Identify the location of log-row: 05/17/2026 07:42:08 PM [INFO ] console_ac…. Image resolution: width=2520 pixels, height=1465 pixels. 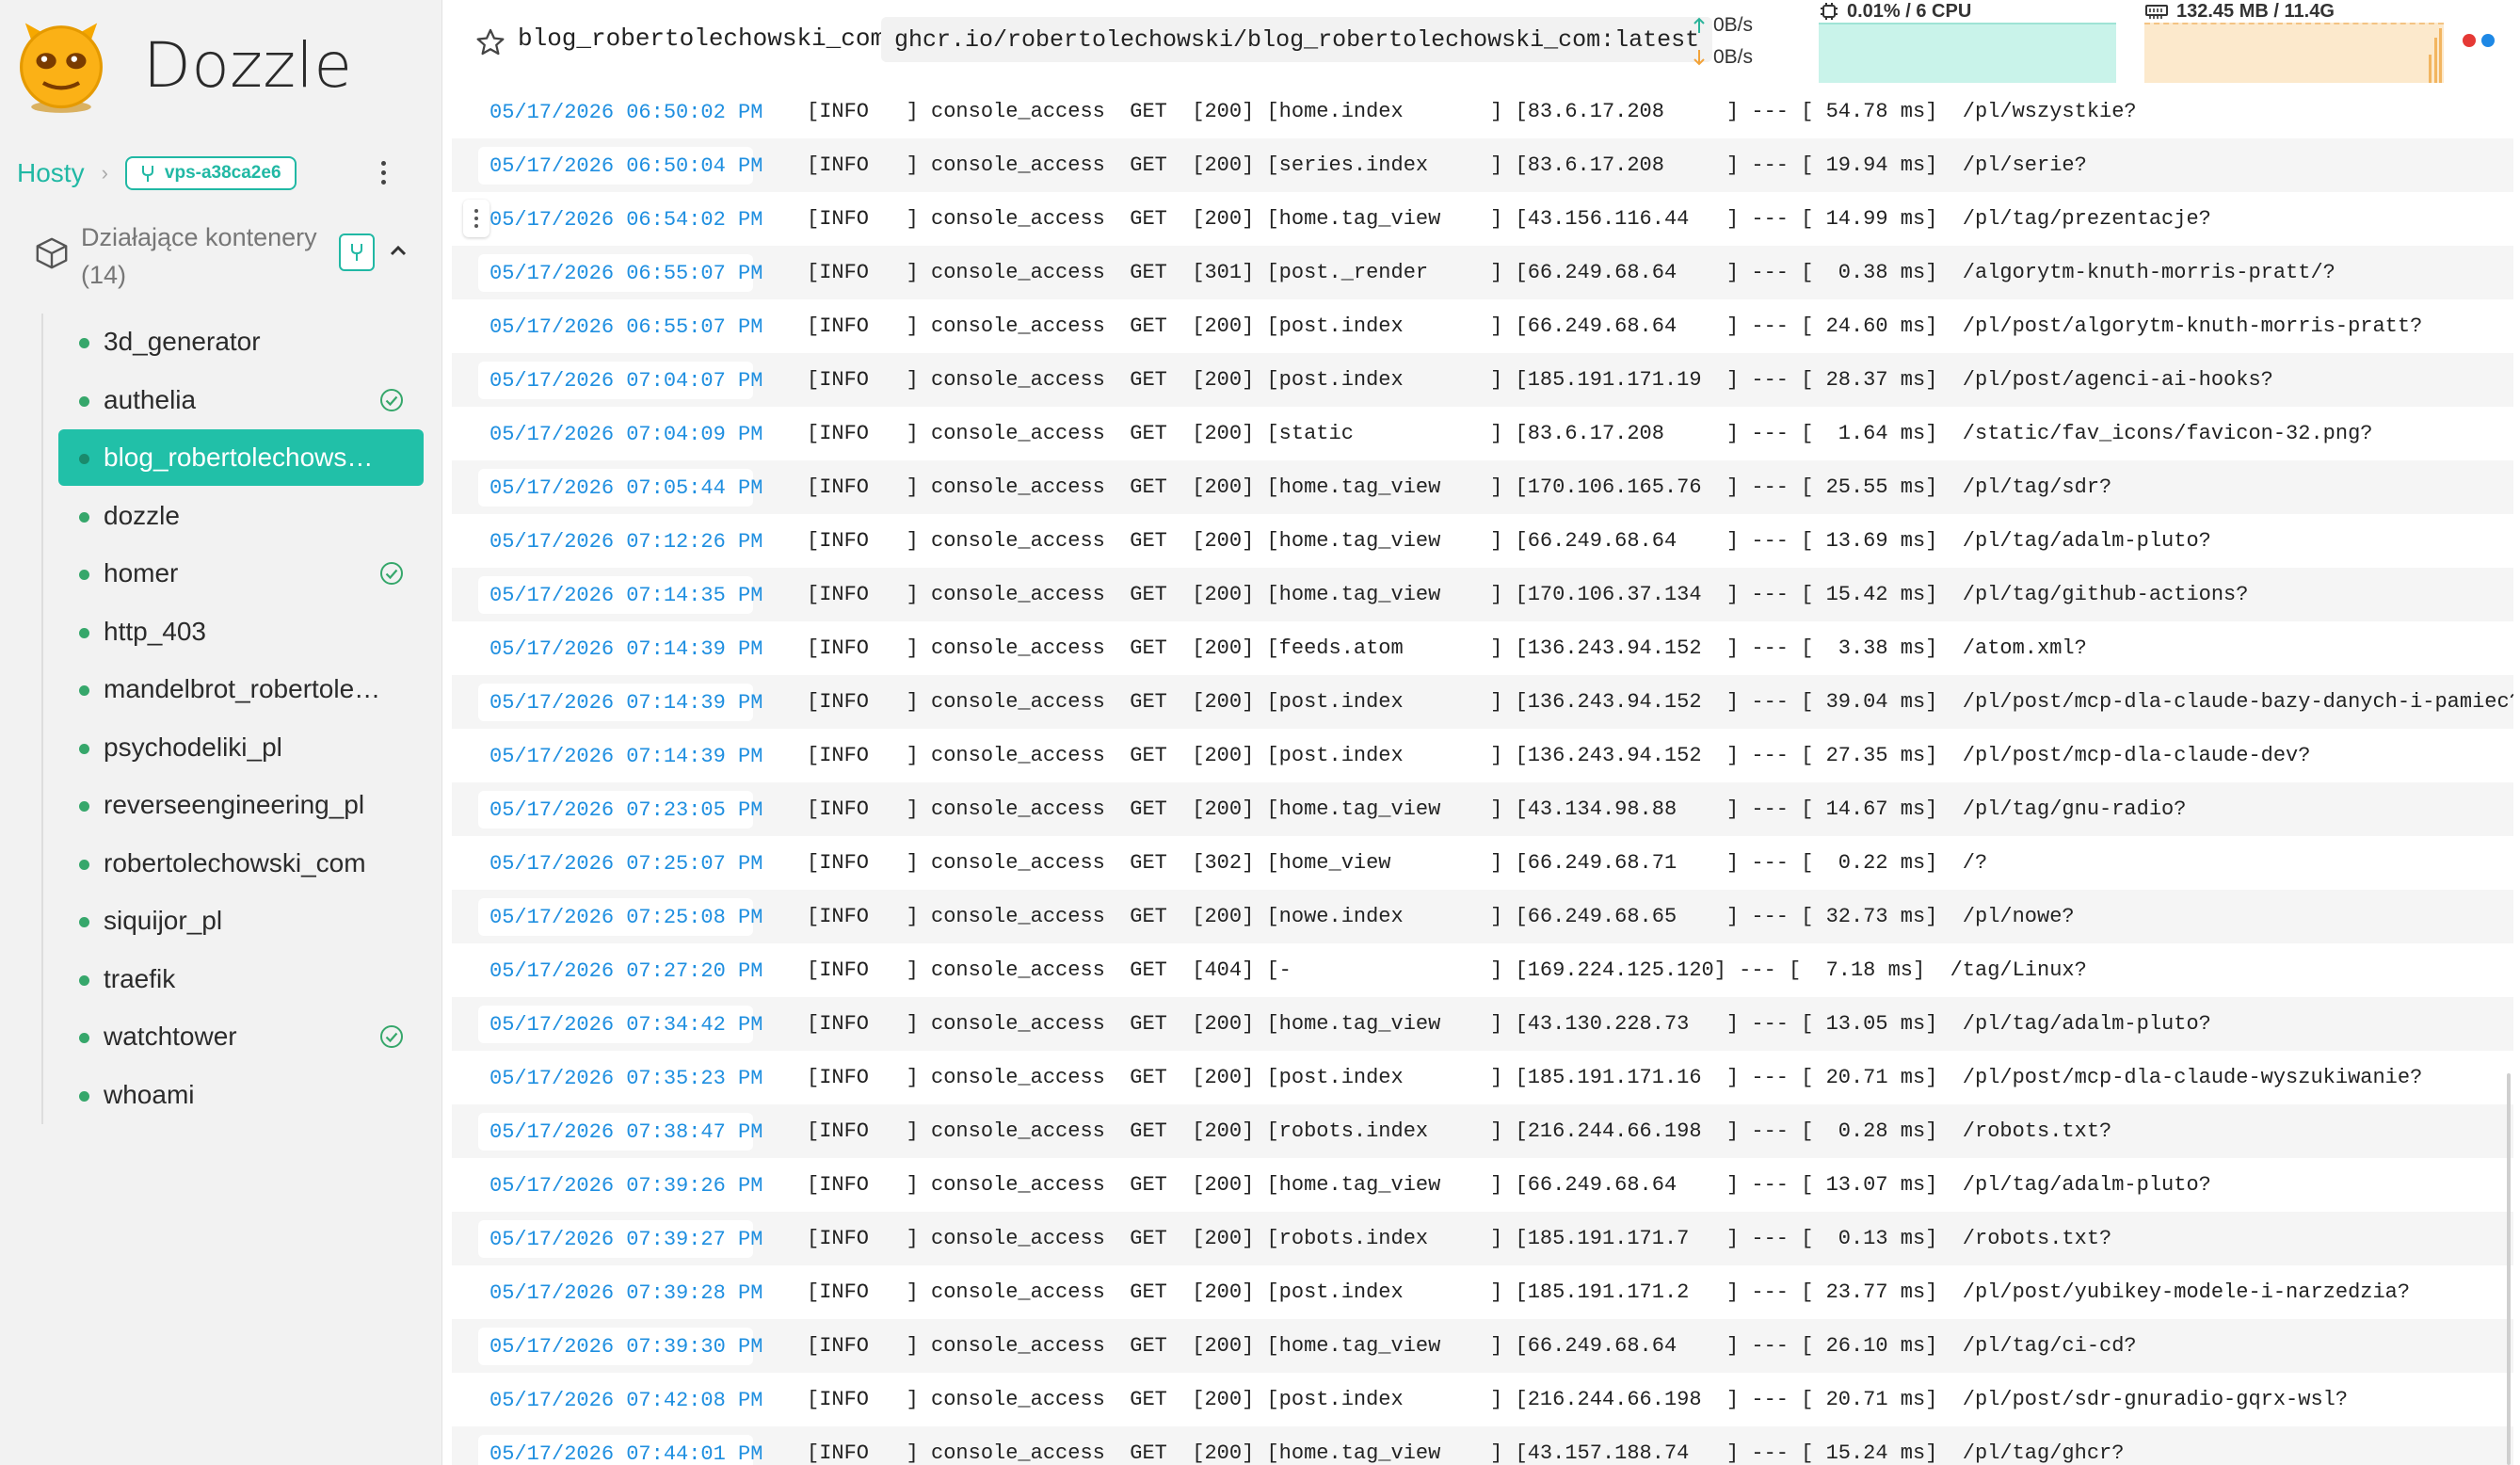
(1482, 1399).